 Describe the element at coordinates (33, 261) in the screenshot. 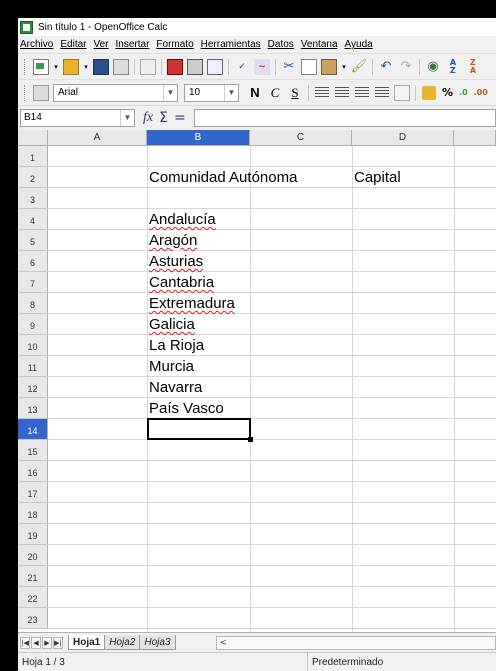

I see `row-header-6: 6` at that location.